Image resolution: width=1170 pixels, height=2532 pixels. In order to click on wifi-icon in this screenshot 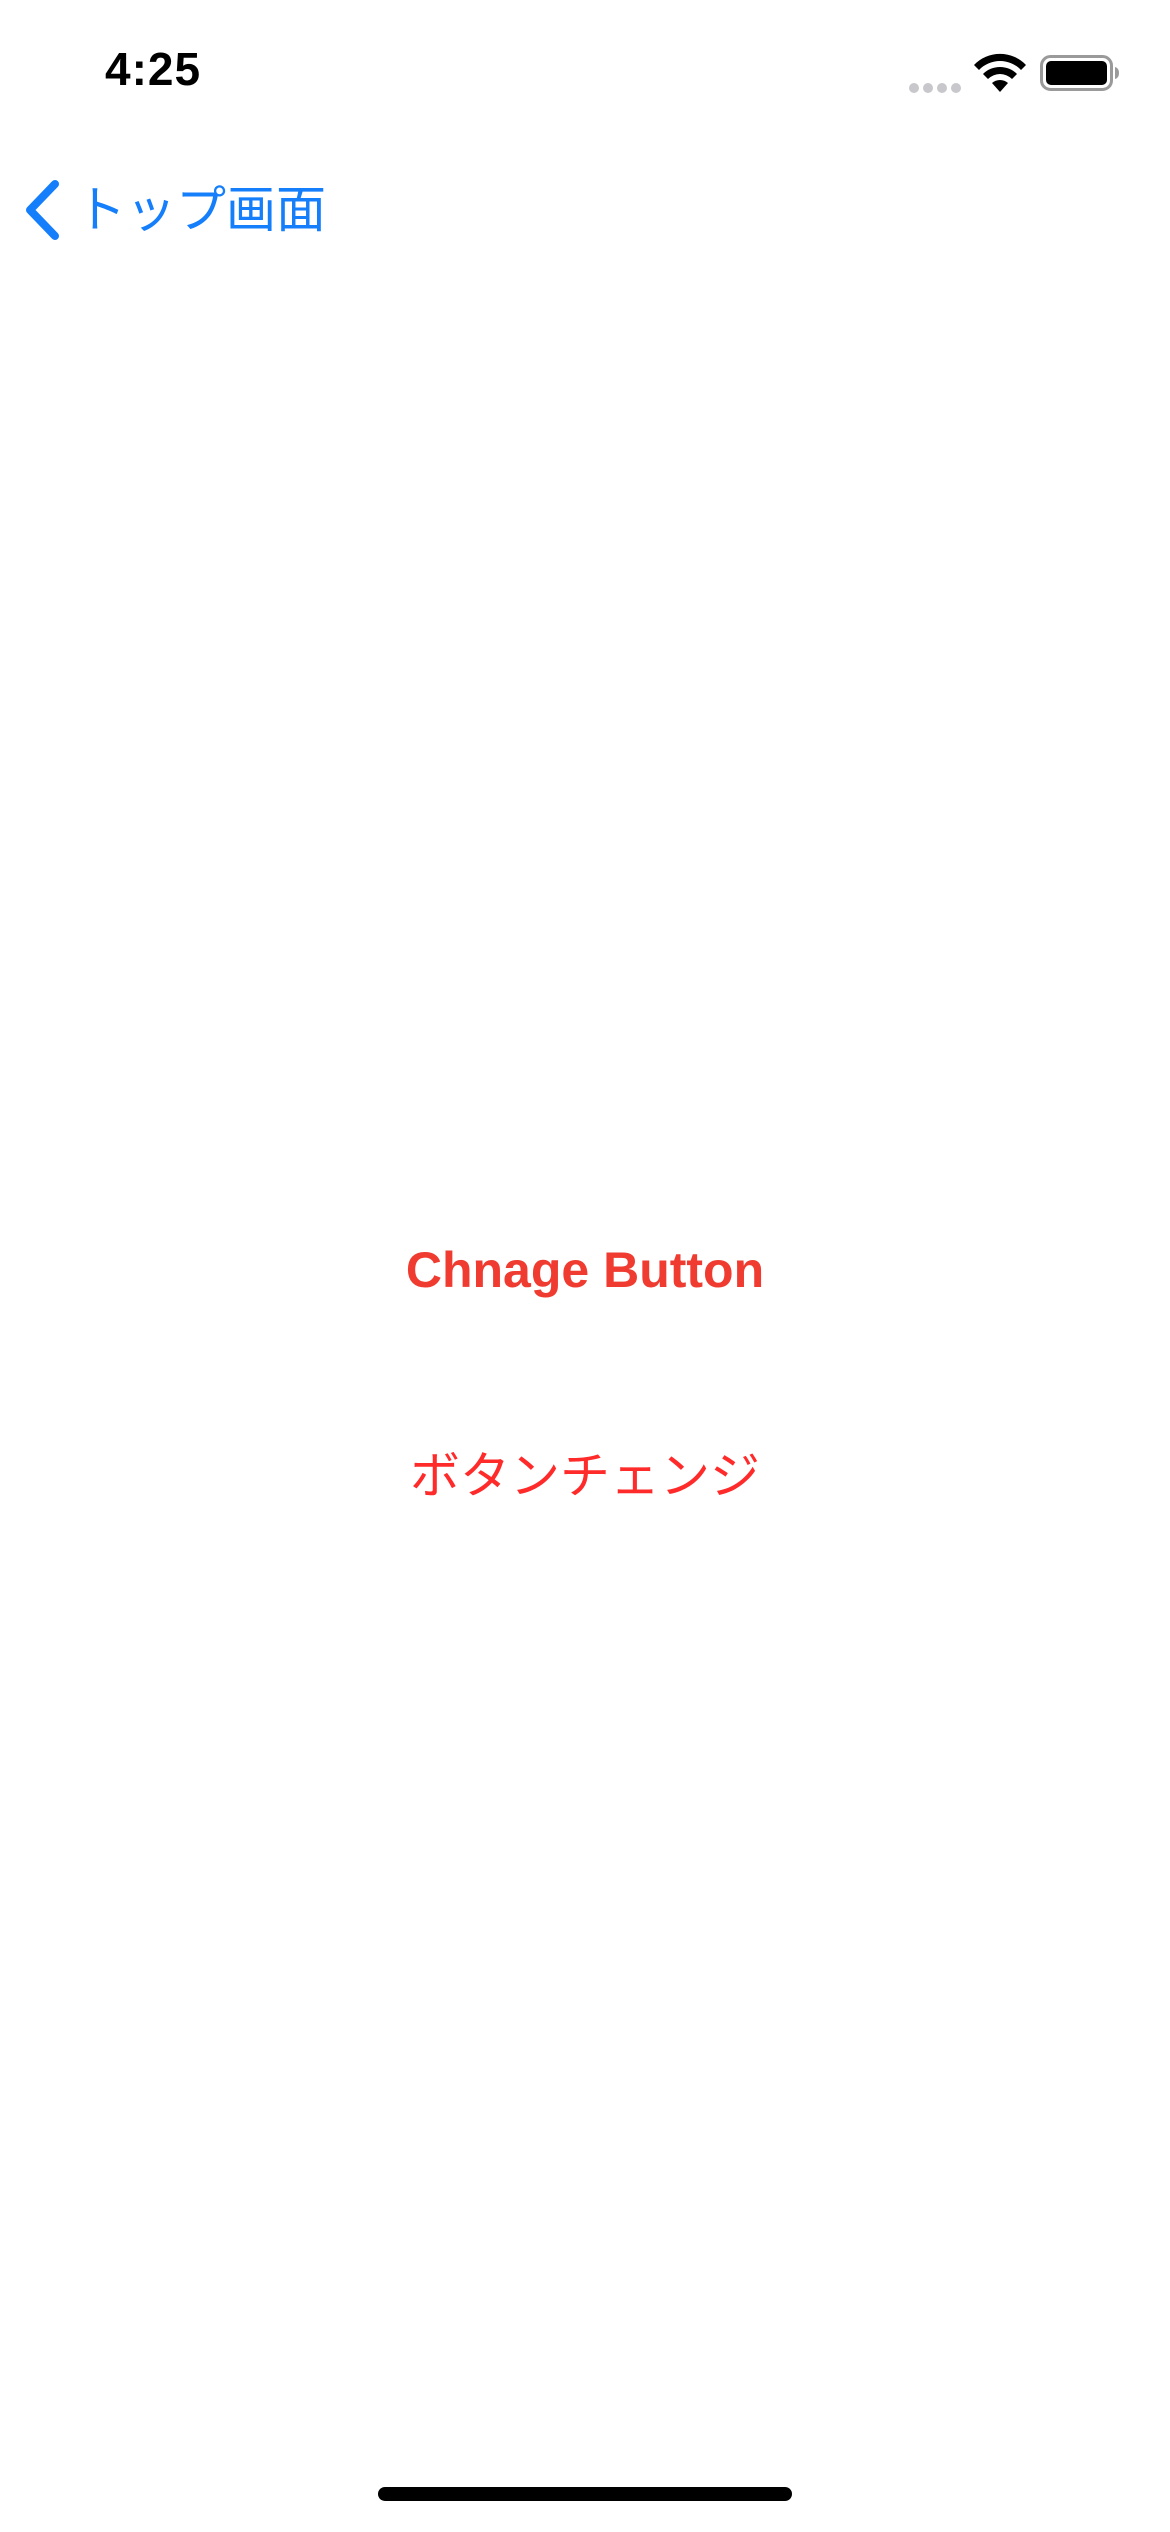, I will do `click(1000, 72)`.